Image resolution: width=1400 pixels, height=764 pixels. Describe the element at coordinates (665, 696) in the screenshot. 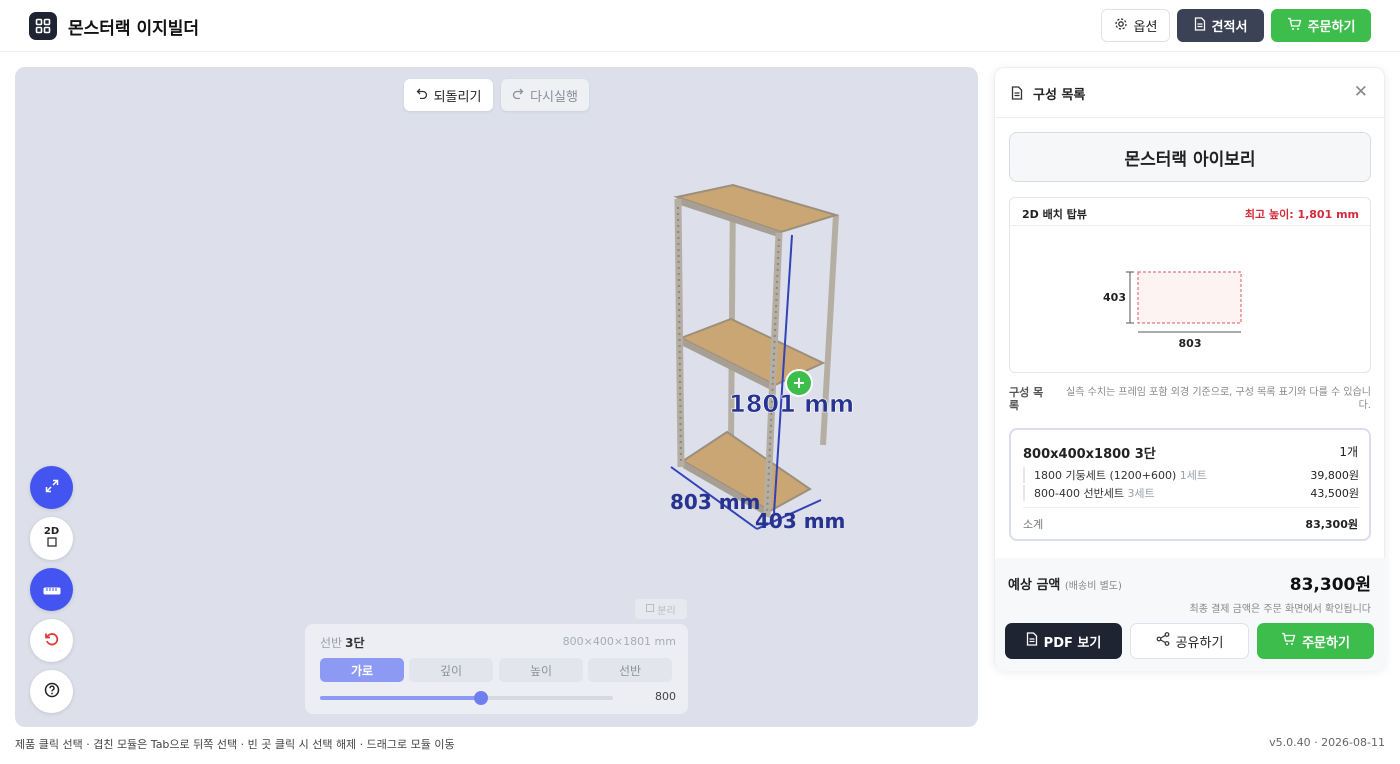

I see `slider-value: 800` at that location.